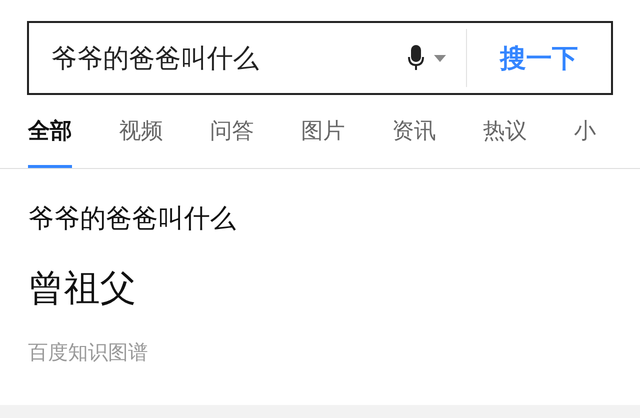 This screenshot has width=640, height=418. Describe the element at coordinates (88, 352) in the screenshot. I see `result-source: 百度知识图谱` at that location.